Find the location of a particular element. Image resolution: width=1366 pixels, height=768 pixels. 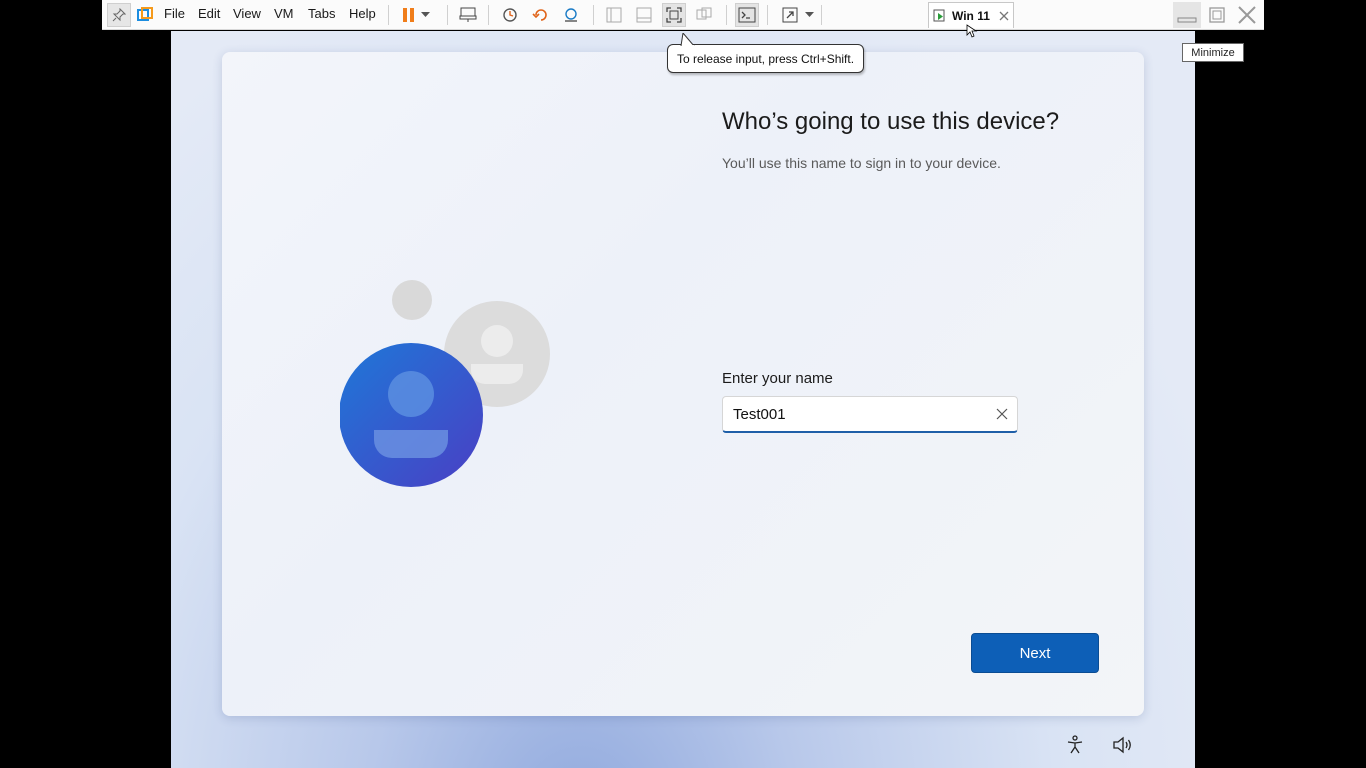

full-screen-icon is located at coordinates (674, 15).